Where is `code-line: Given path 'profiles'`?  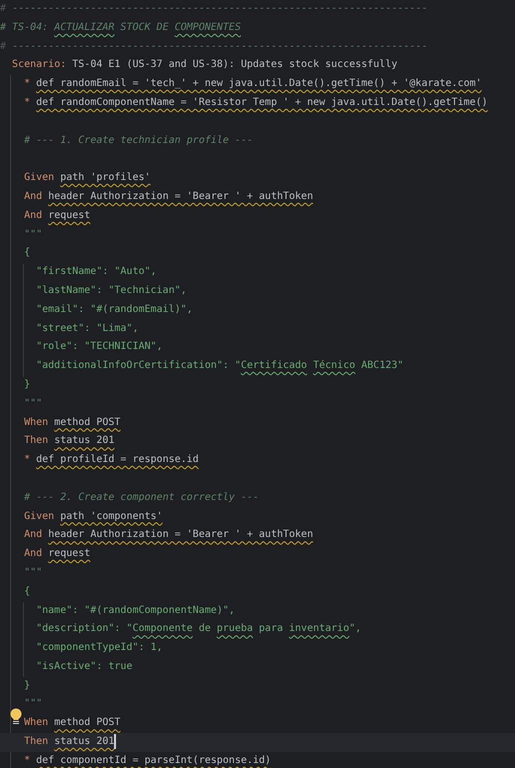
code-line: Given path 'profiles' is located at coordinates (87, 178).